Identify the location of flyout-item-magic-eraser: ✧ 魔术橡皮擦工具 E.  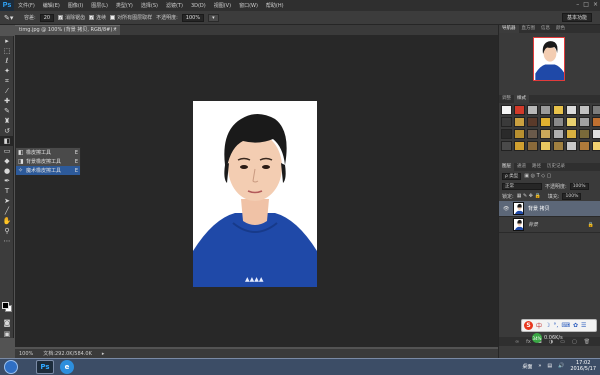
(48, 170).